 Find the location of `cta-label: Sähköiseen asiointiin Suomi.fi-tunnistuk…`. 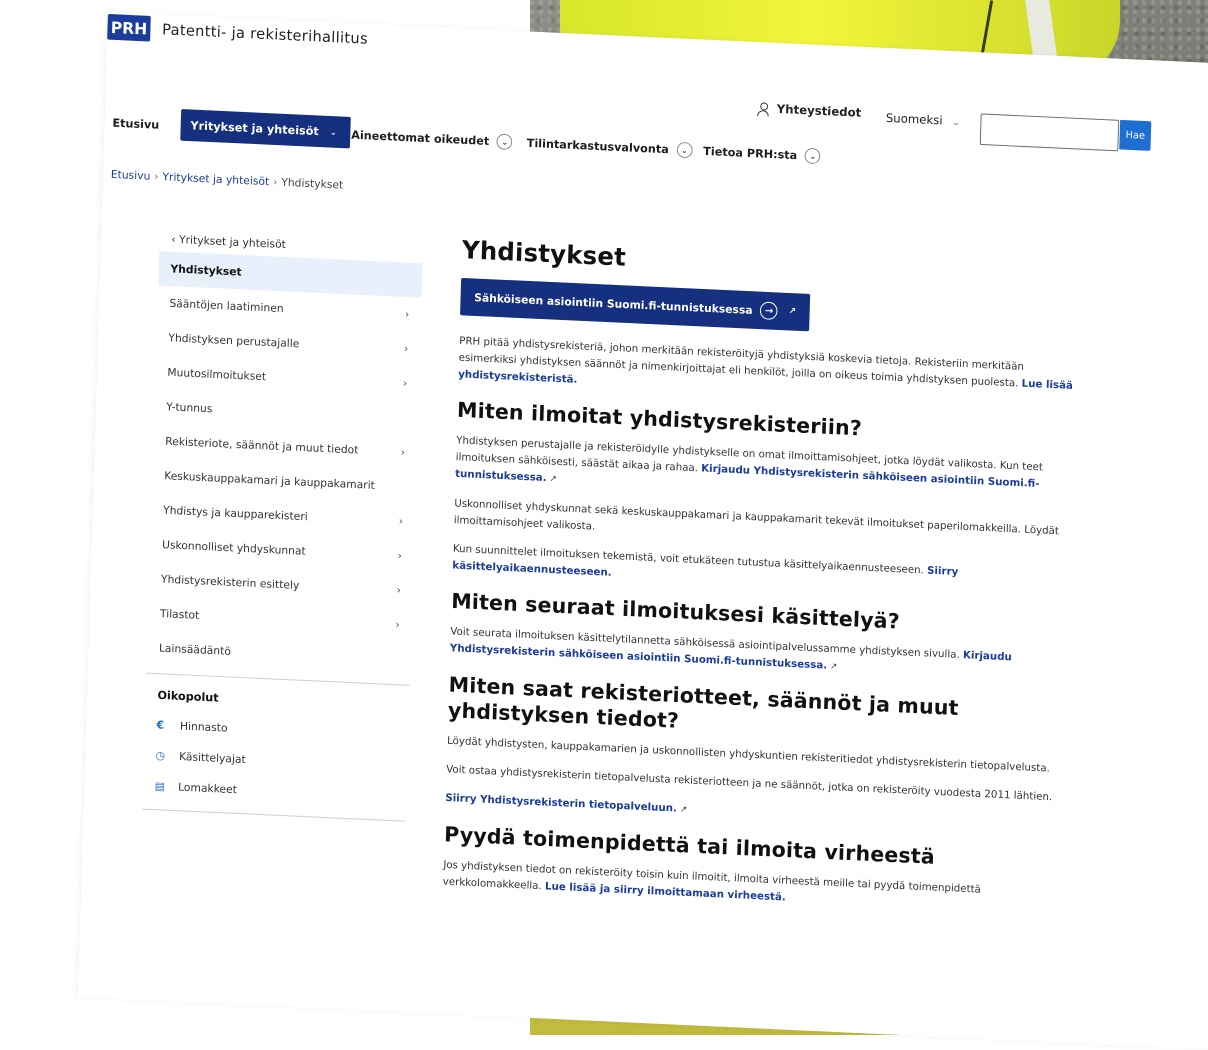

cta-label: Sähköiseen asiointiin Suomi.fi-tunnistuk… is located at coordinates (613, 303).